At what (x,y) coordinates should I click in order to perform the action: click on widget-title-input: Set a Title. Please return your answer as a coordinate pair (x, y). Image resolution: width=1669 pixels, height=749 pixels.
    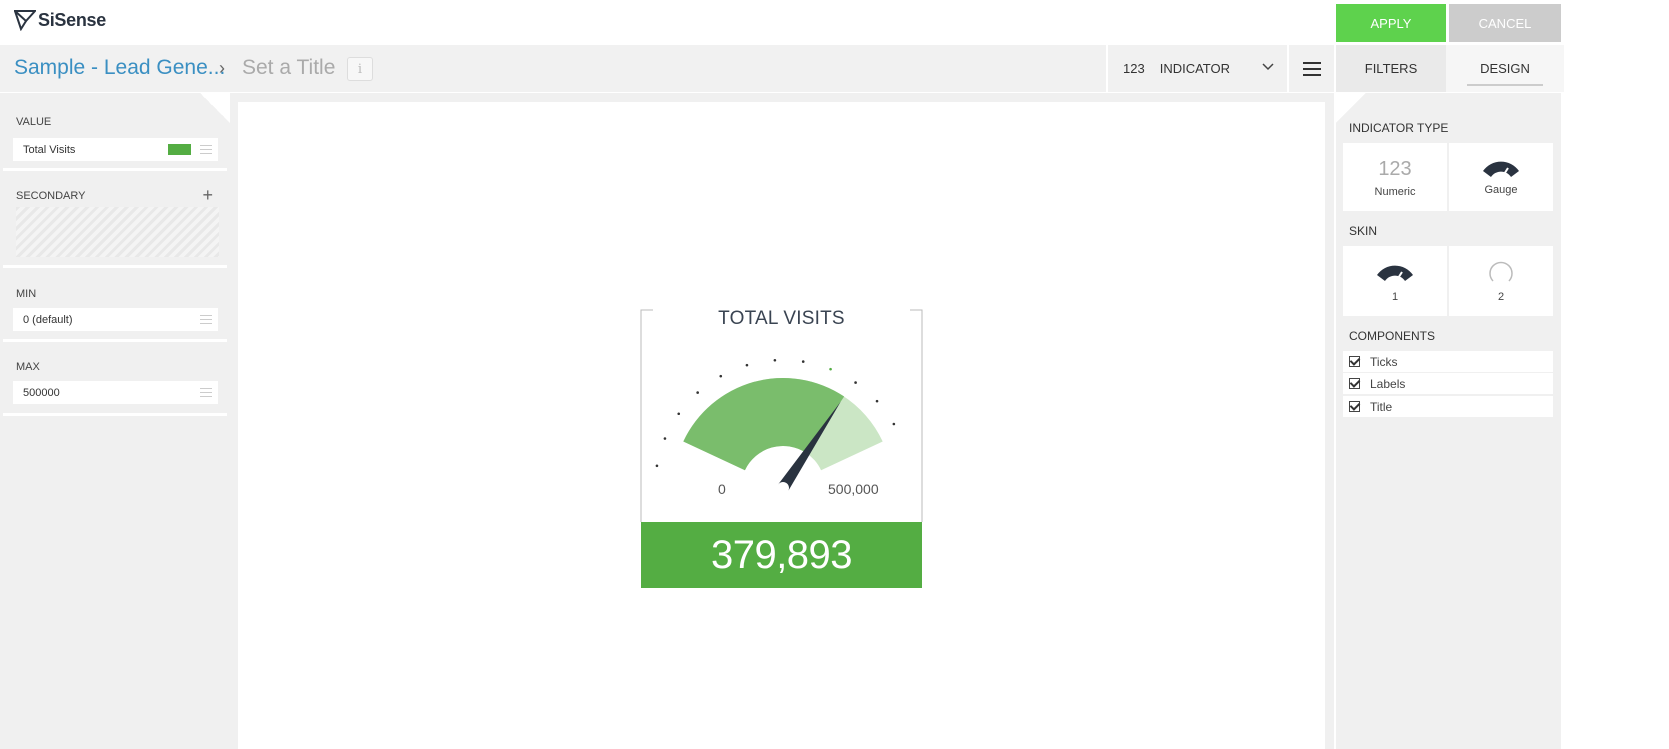
    Looking at the image, I should click on (288, 68).